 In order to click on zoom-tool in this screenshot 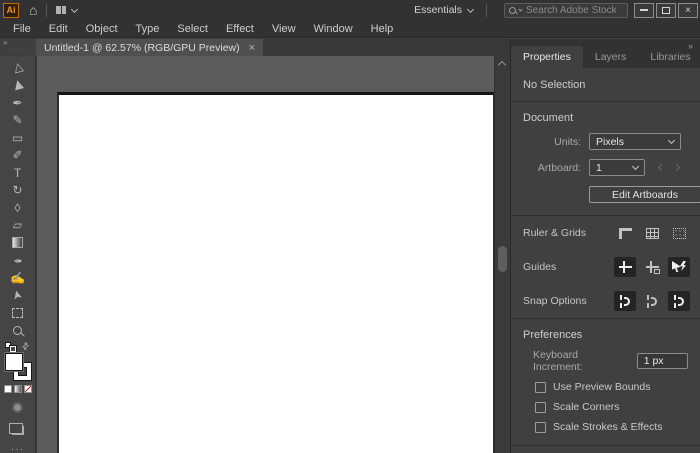, I will do `click(18, 331)`.